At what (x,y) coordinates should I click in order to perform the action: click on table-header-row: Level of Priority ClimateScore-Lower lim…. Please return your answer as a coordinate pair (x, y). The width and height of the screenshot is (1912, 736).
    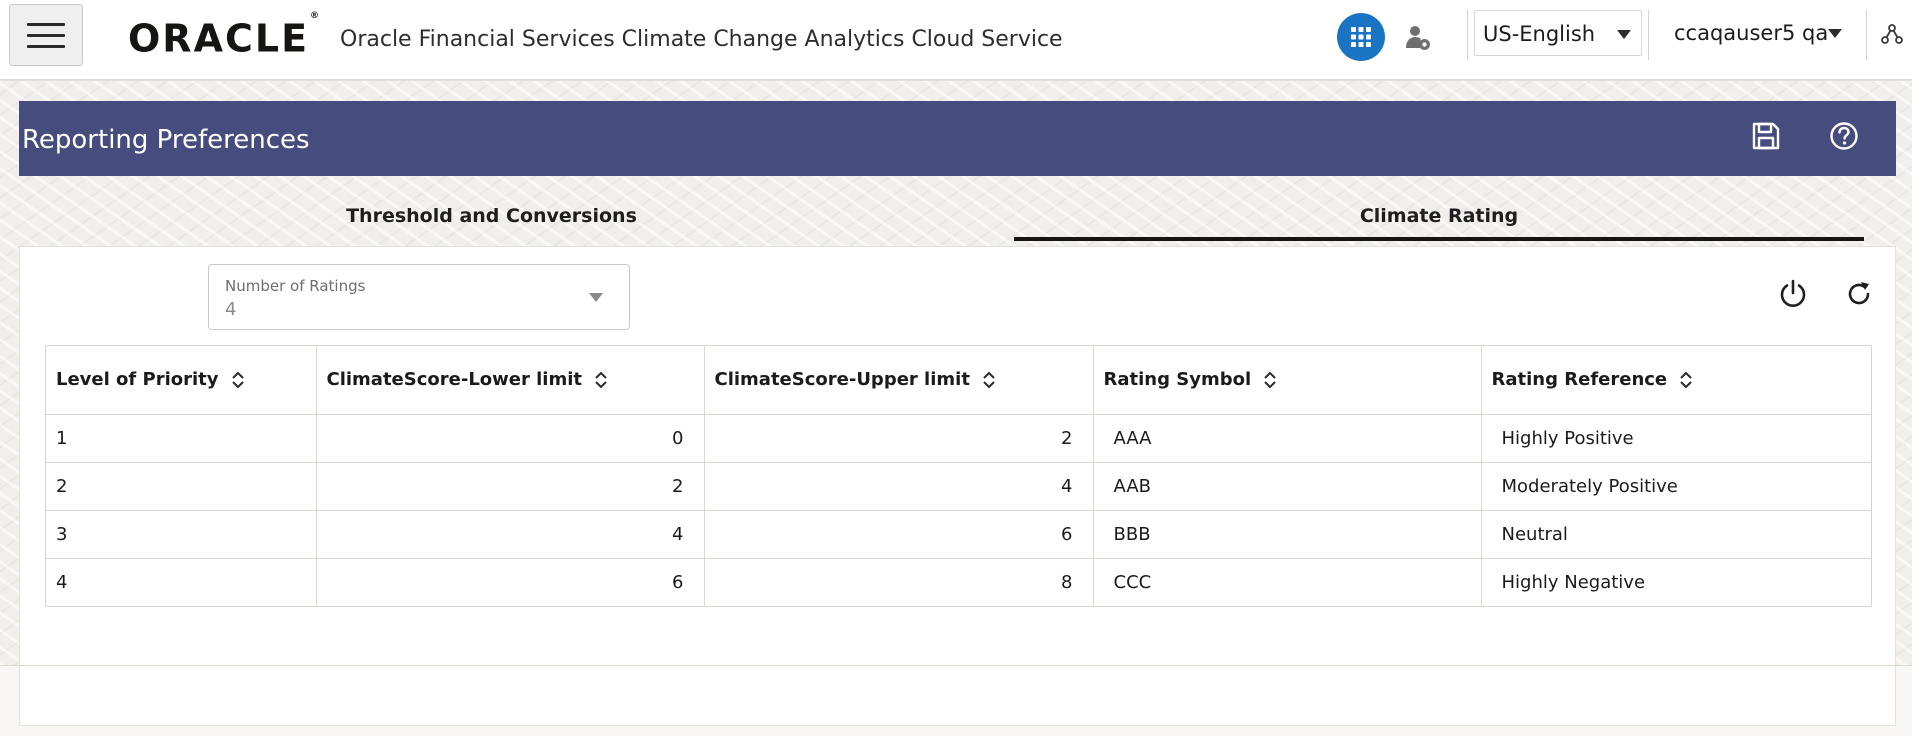
    Looking at the image, I should click on (958, 380).